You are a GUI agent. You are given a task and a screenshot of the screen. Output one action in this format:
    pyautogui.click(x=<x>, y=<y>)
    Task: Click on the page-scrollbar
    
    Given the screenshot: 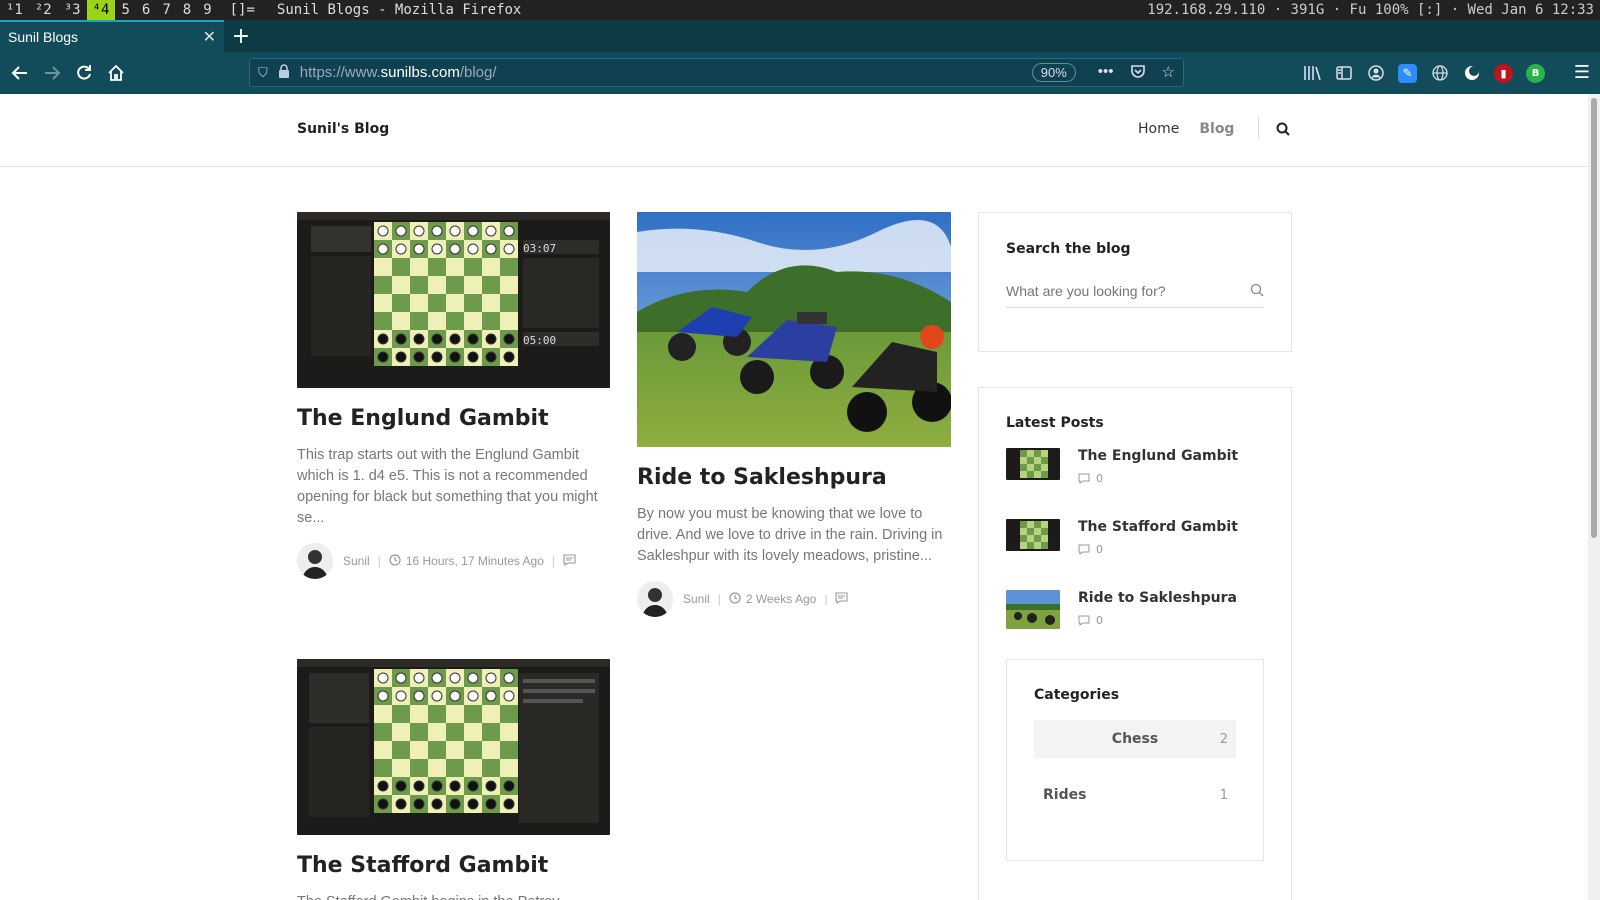 What is the action you would take?
    pyautogui.click(x=1594, y=497)
    